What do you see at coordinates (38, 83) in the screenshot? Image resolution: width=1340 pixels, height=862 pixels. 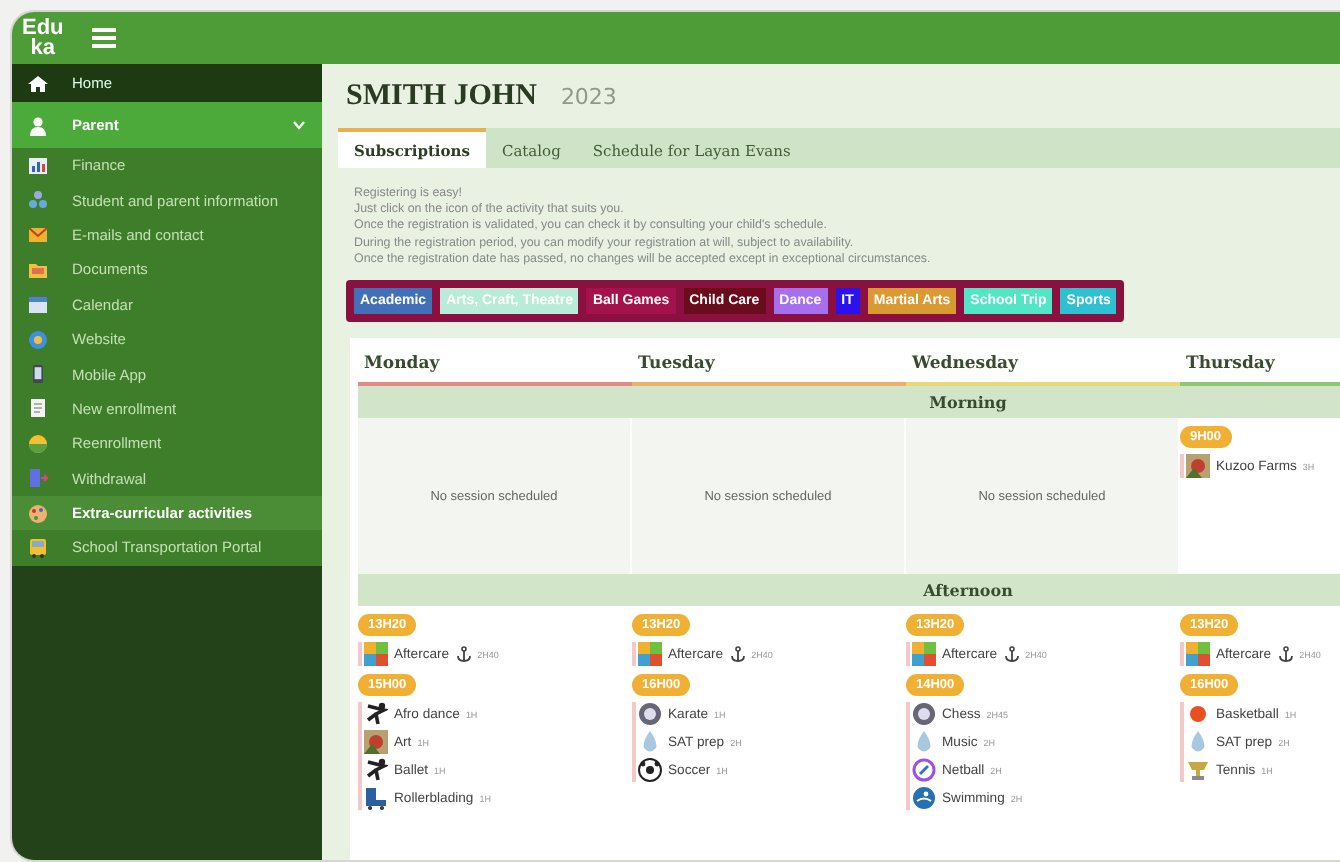 I see `house-icon` at bounding box center [38, 83].